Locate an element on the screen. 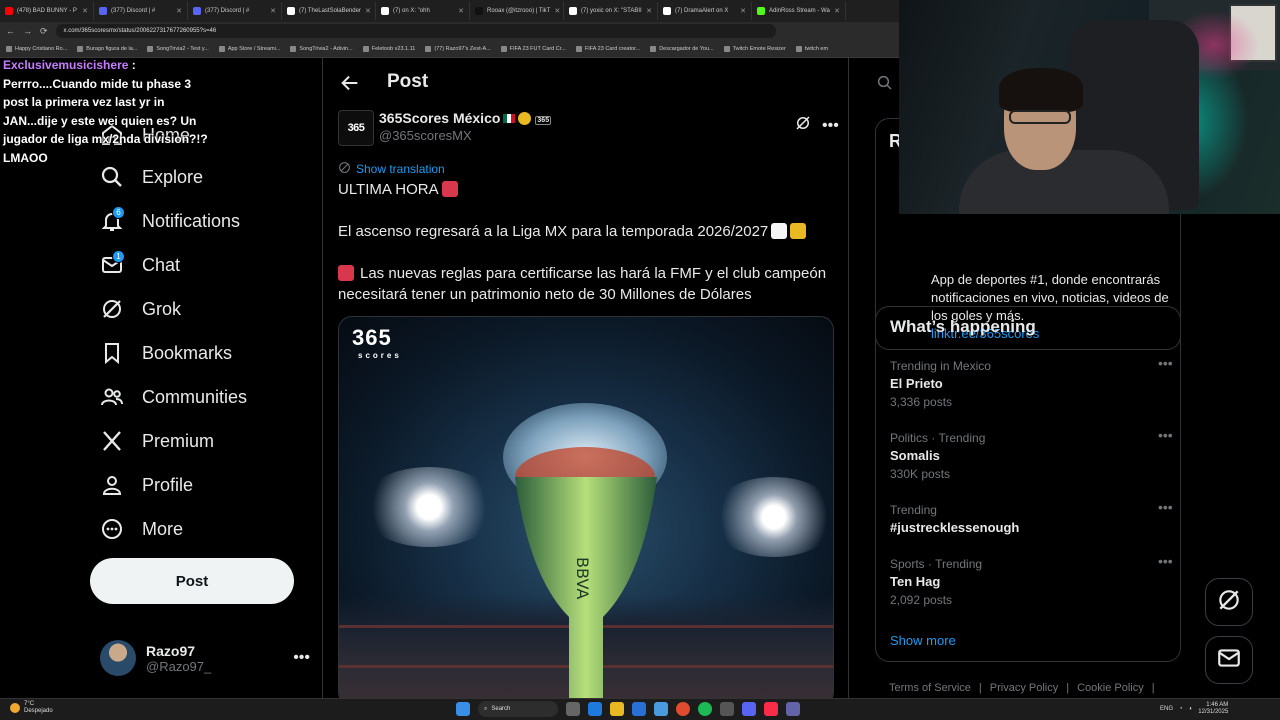 The image size is (1280, 720). browser-tab: (478) BAD BUNNY - P ✕ is located at coordinates (47, 11).